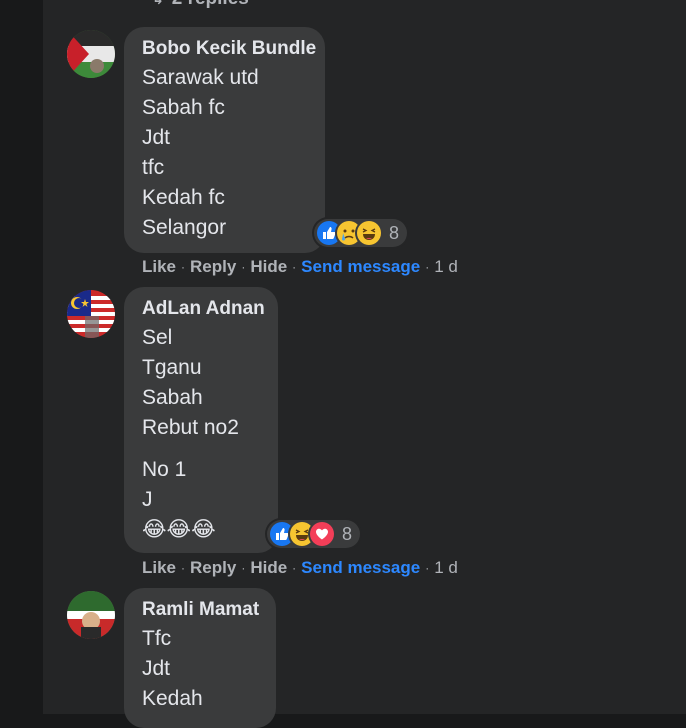 This screenshot has width=686, height=728. What do you see at coordinates (183, 107) in the screenshot?
I see `comment-line: Sabah fc` at bounding box center [183, 107].